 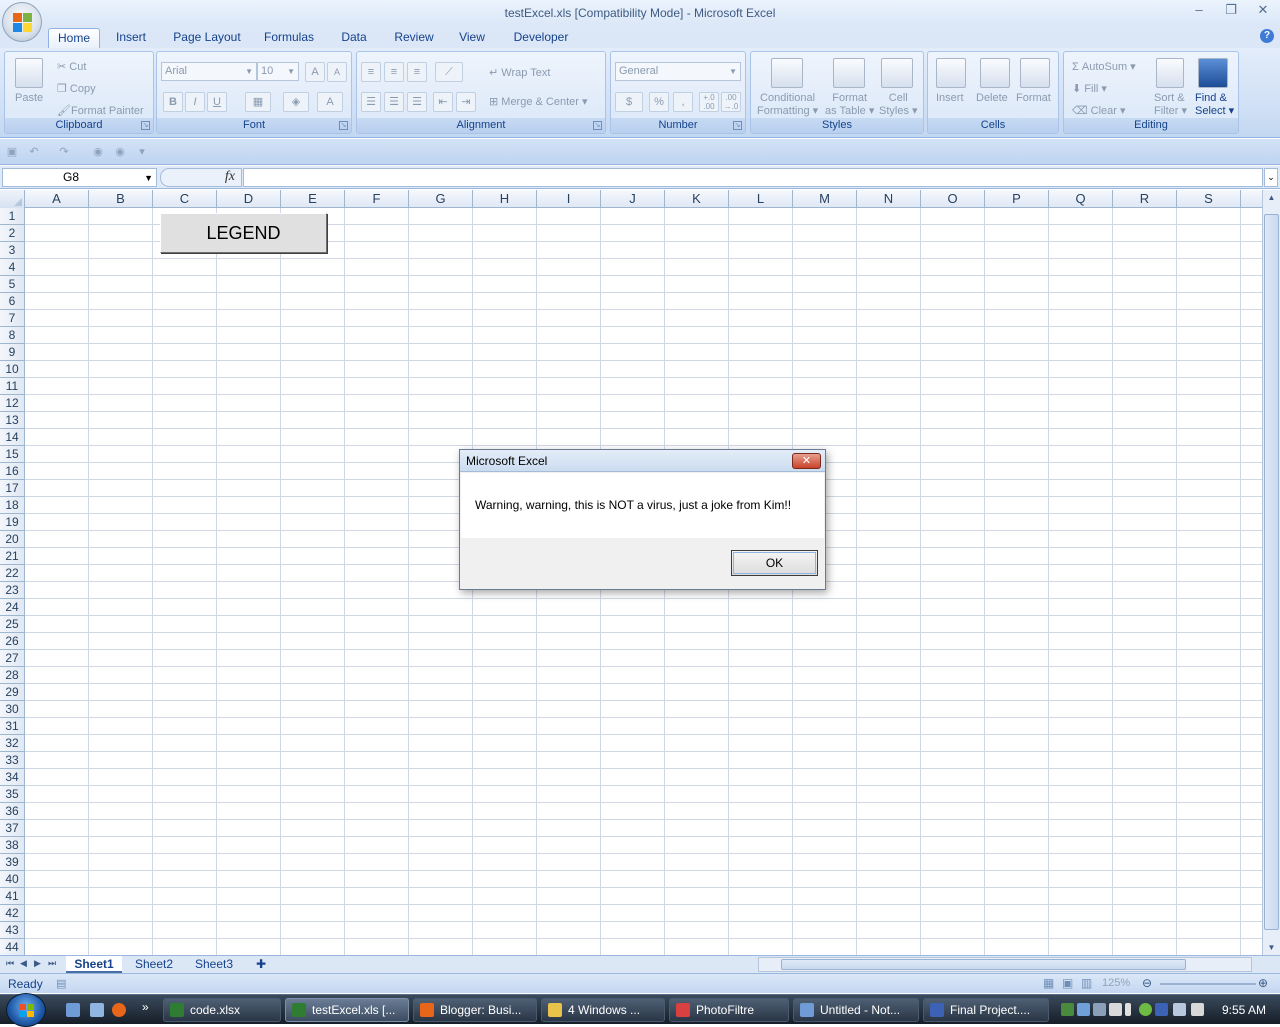 What do you see at coordinates (709, 102) in the screenshot?
I see `increase-decimal-icon: +.0.00` at bounding box center [709, 102].